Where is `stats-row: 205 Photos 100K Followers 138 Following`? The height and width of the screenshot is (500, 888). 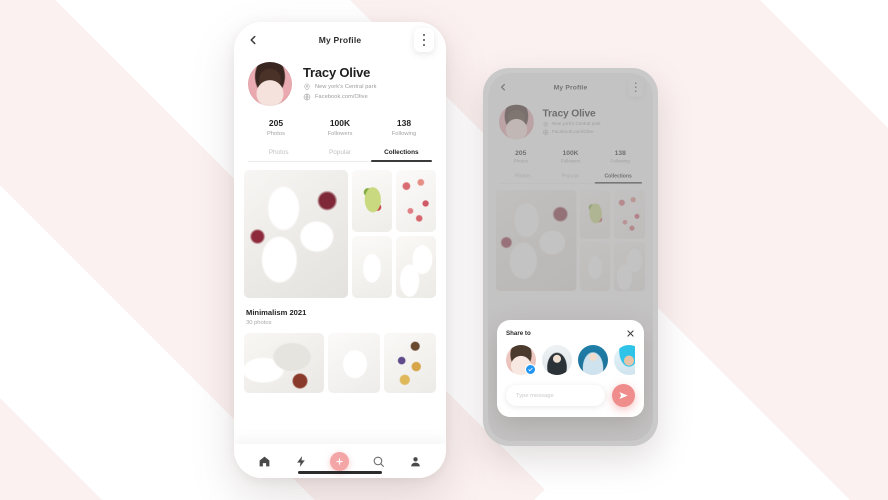
stats-row: 205 Photos 100K Followers 138 Following is located at coordinates (340, 121).